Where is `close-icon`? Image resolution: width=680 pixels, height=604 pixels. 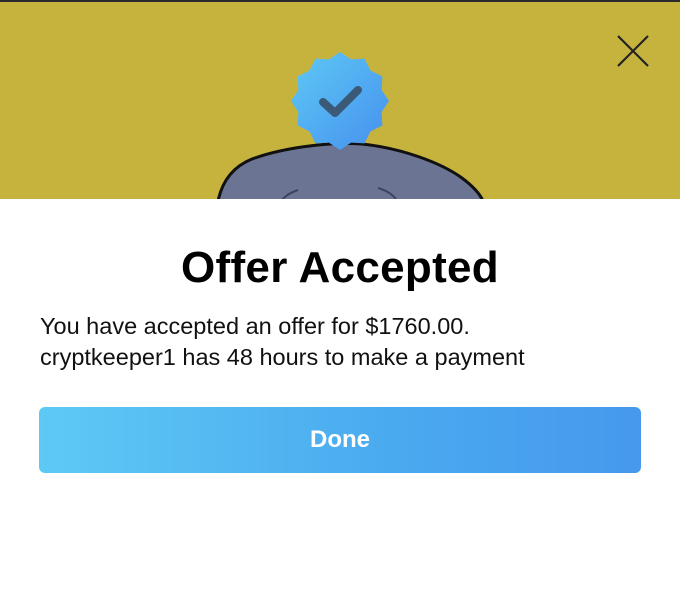 close-icon is located at coordinates (633, 51).